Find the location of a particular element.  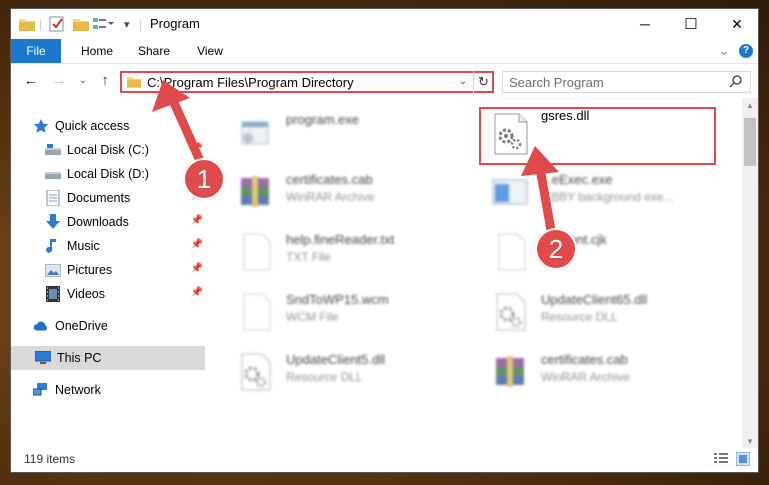

this-pc-icon is located at coordinates (43, 358).